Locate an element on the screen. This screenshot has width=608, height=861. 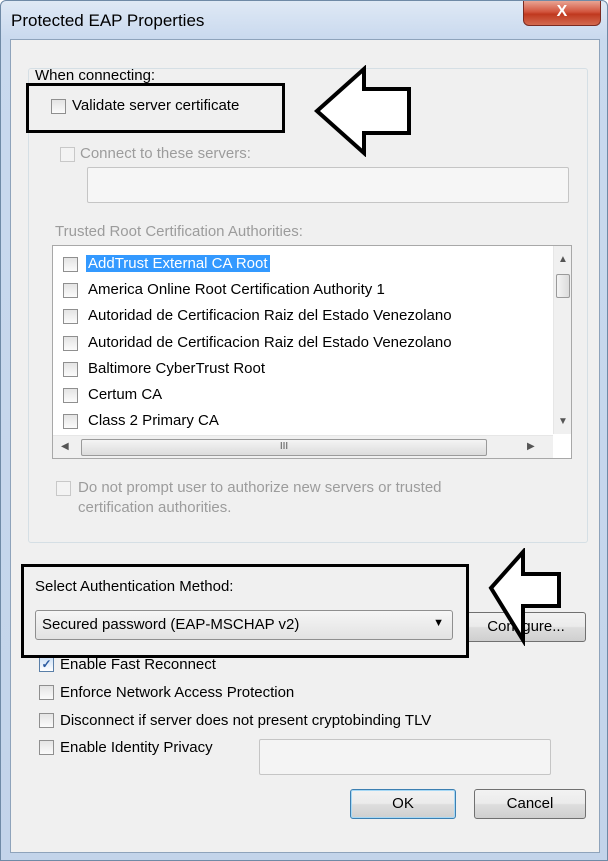
close-button: X is located at coordinates (562, 13).